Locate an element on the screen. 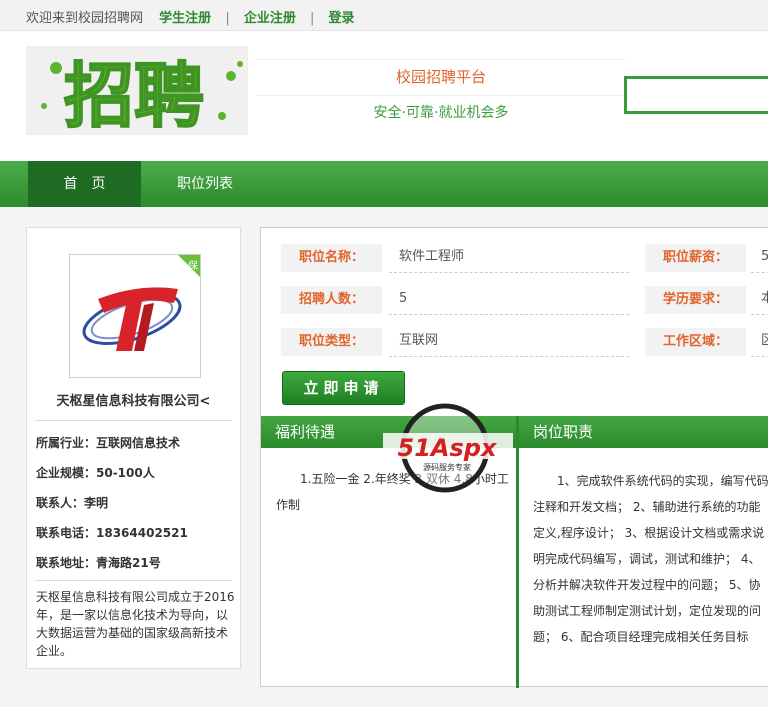 This screenshot has width=768, height=707. nav-item-home: 首 页 is located at coordinates (84, 184).